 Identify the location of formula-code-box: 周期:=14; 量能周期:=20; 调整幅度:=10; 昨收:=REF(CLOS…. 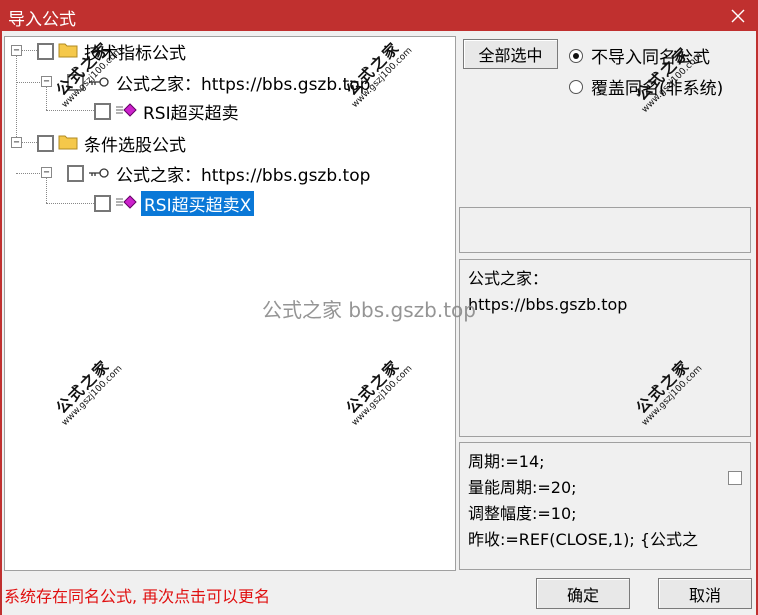
(605, 506).